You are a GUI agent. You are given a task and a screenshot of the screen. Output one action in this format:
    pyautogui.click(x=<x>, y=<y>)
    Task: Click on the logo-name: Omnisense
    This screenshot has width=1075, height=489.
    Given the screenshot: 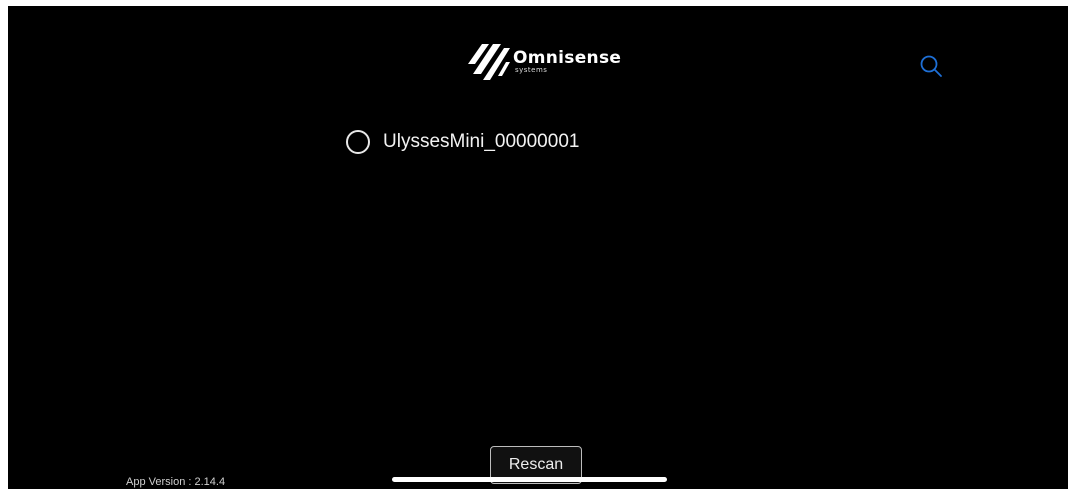 What is the action you would take?
    pyautogui.click(x=567, y=58)
    